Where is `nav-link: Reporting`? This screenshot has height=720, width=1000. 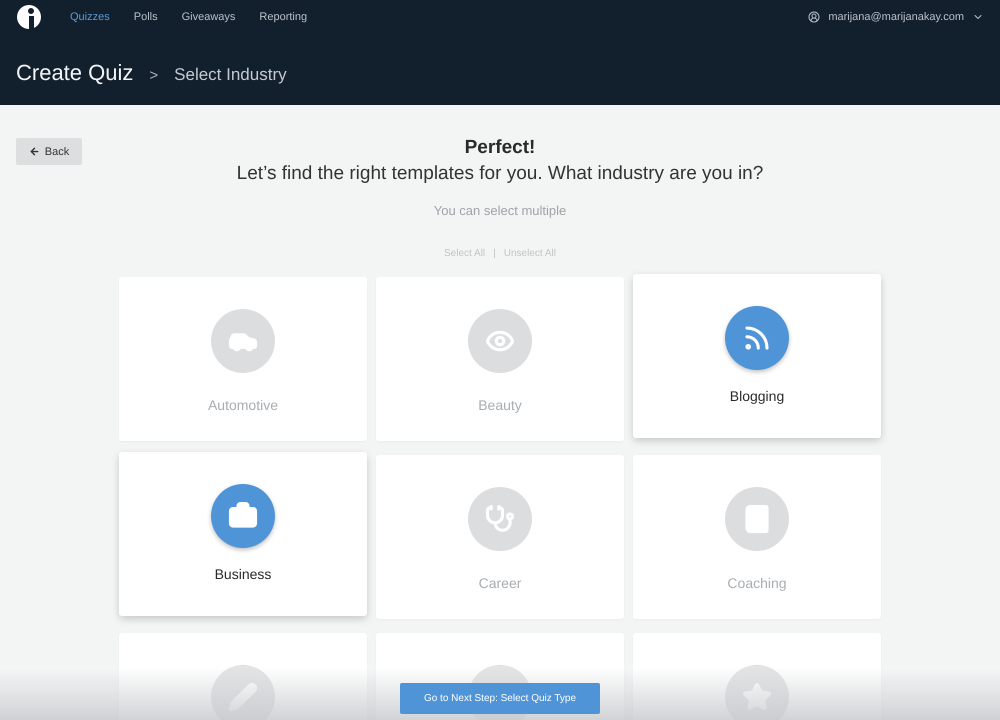
nav-link: Reporting is located at coordinates (283, 17).